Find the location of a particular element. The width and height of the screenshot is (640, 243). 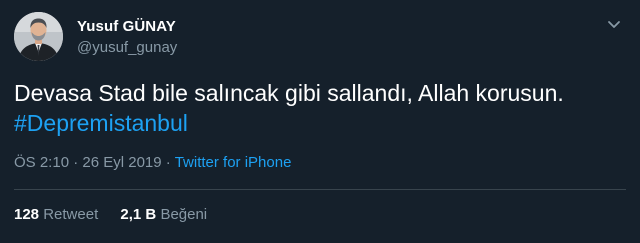

avatar-image is located at coordinates (38, 36).